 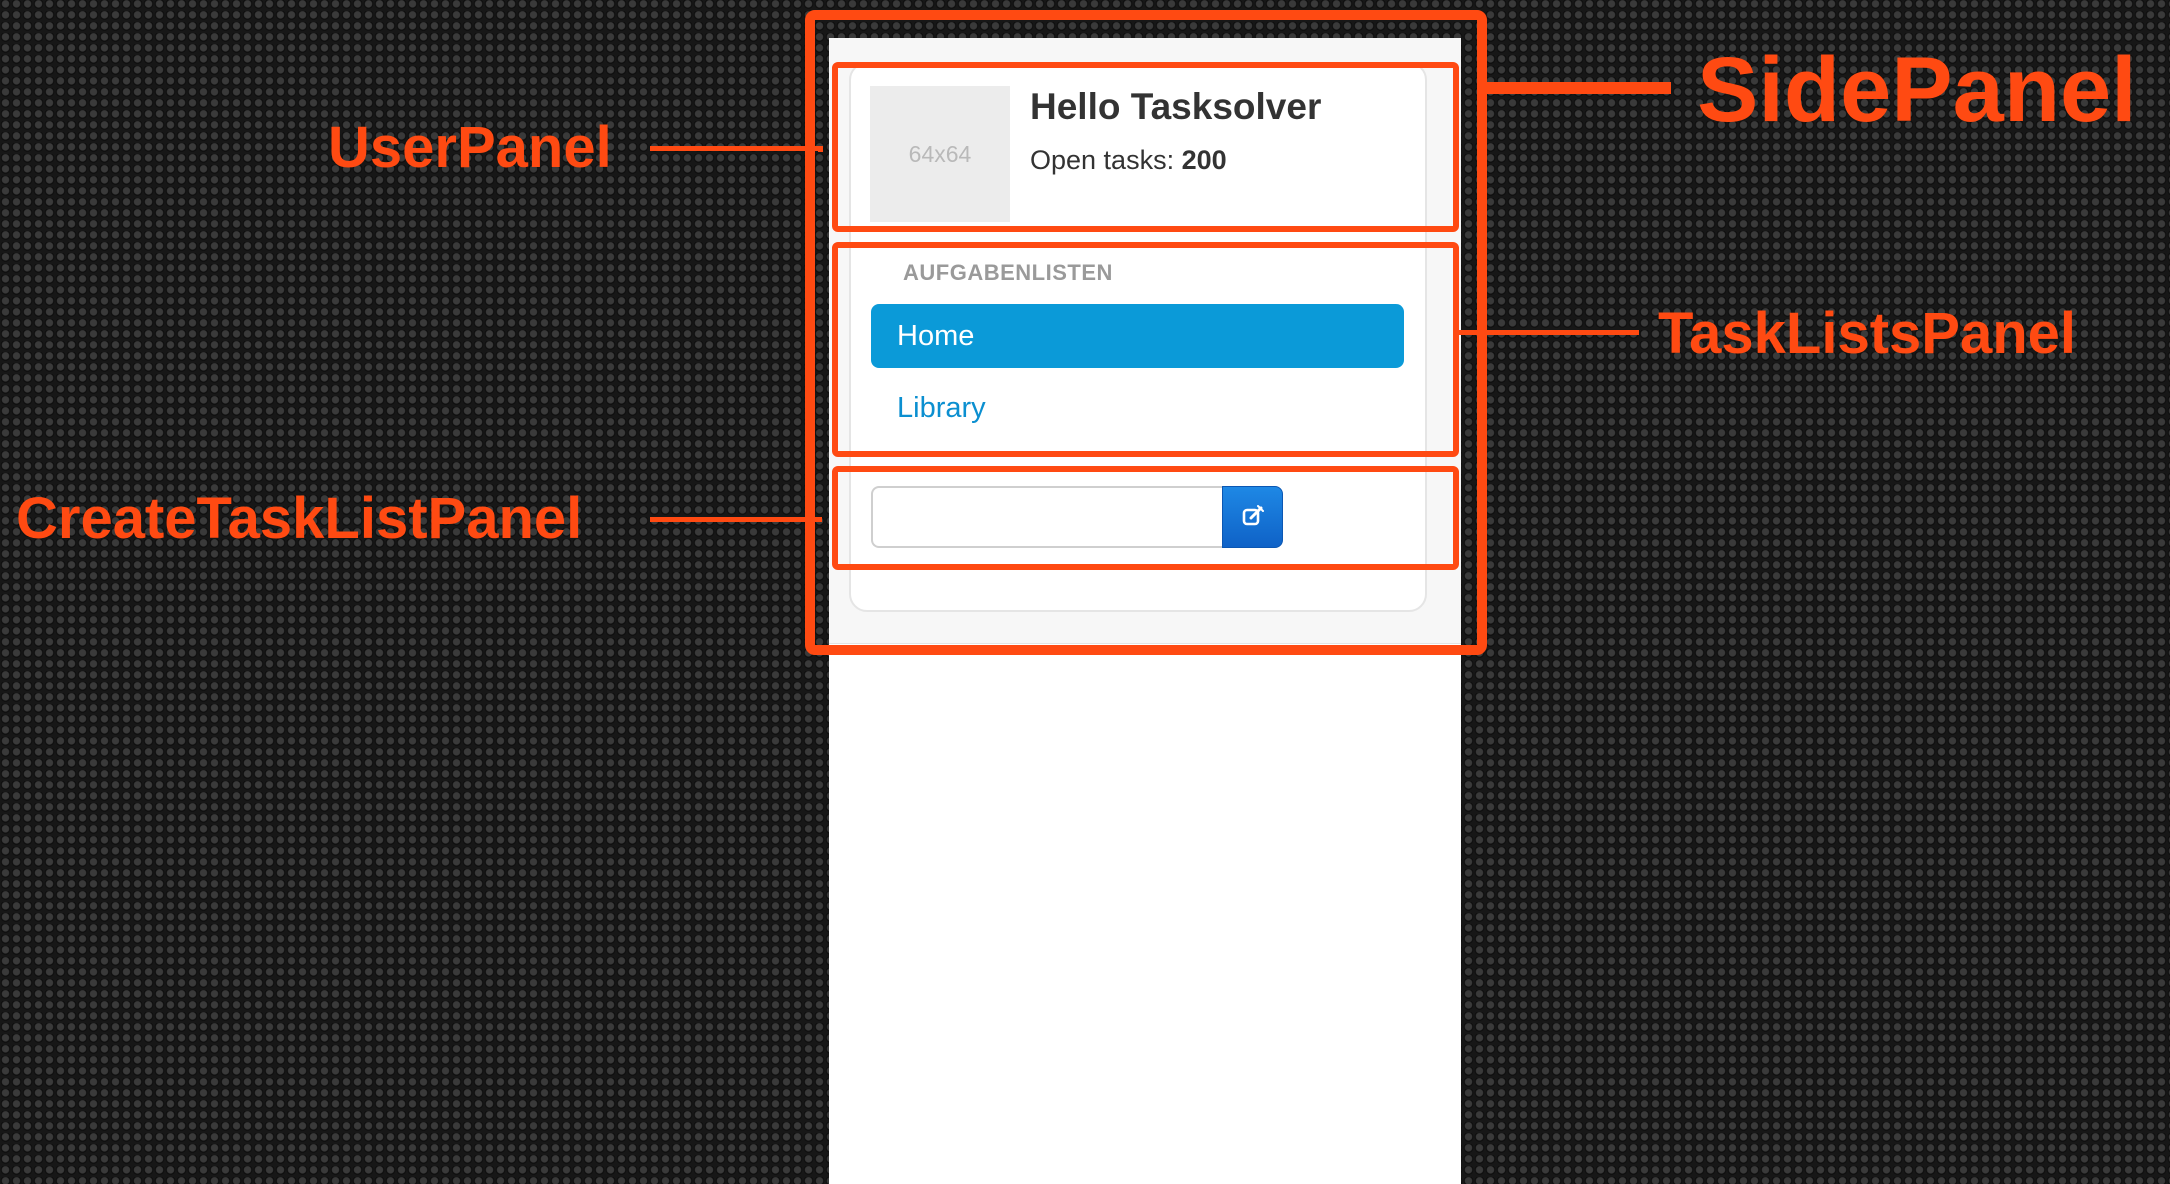 What do you see at coordinates (736, 148) in the screenshot?
I see `user-panel-leader-line` at bounding box center [736, 148].